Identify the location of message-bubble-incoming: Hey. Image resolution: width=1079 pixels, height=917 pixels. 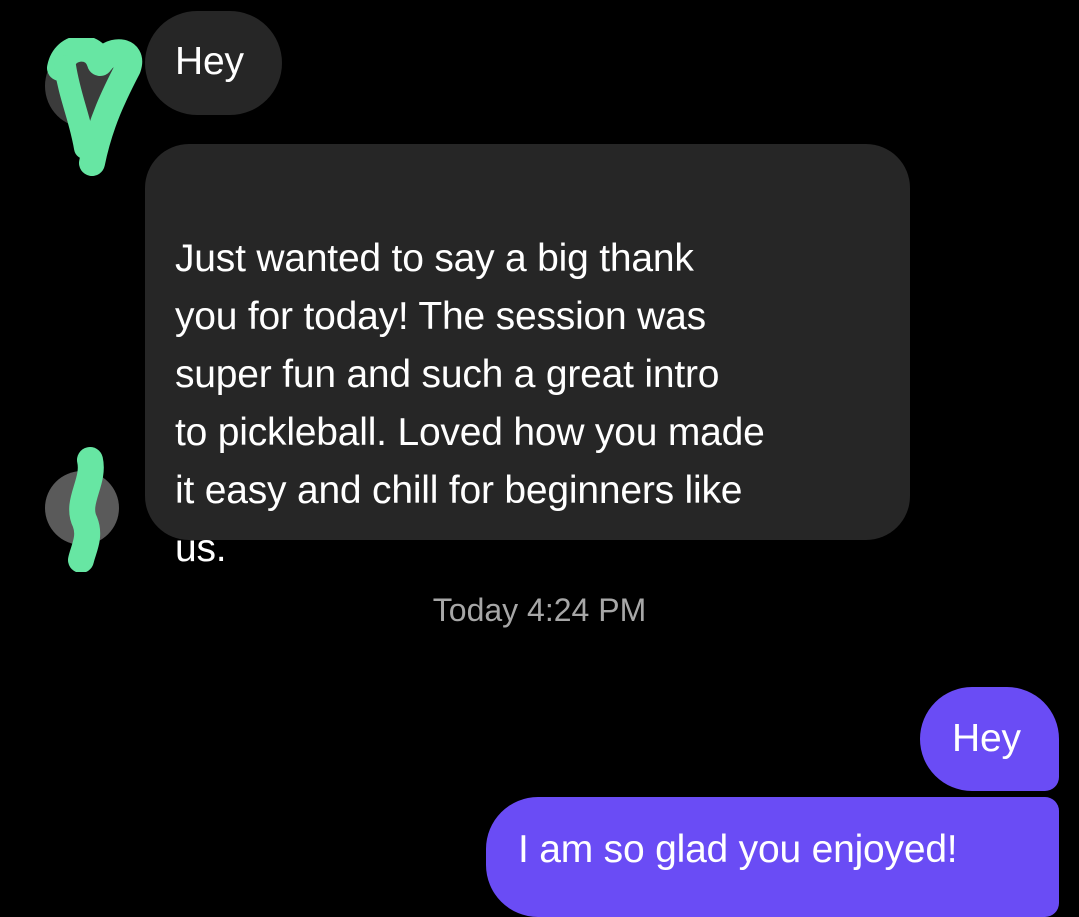
(213, 63).